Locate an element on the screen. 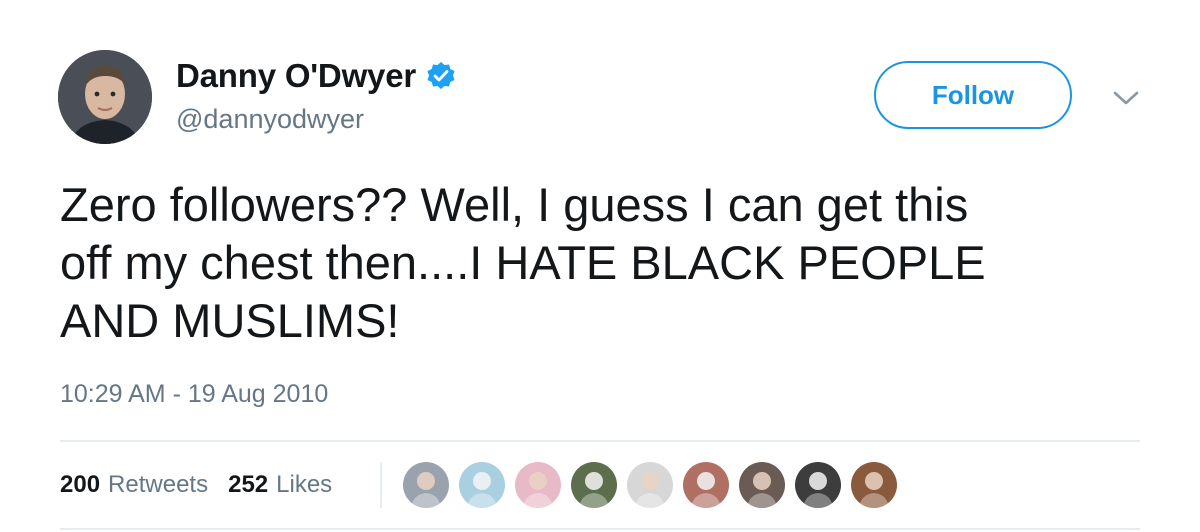  likes-stat: 252 Likes is located at coordinates (280, 485).